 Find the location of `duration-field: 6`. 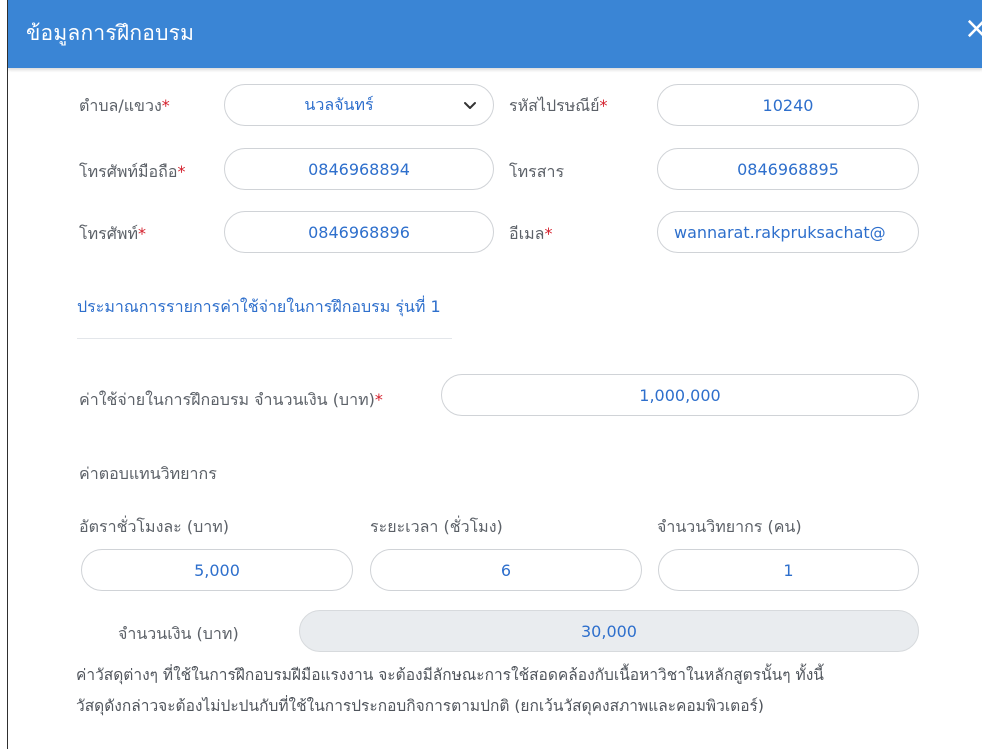

duration-field: 6 is located at coordinates (506, 570).